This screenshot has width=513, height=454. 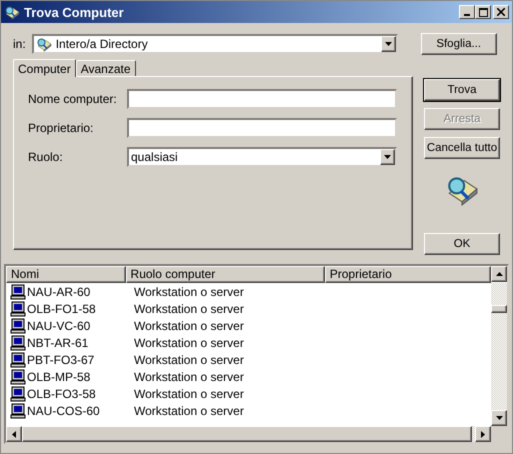 I want to click on field-label: Nome computer:, so click(x=73, y=99).